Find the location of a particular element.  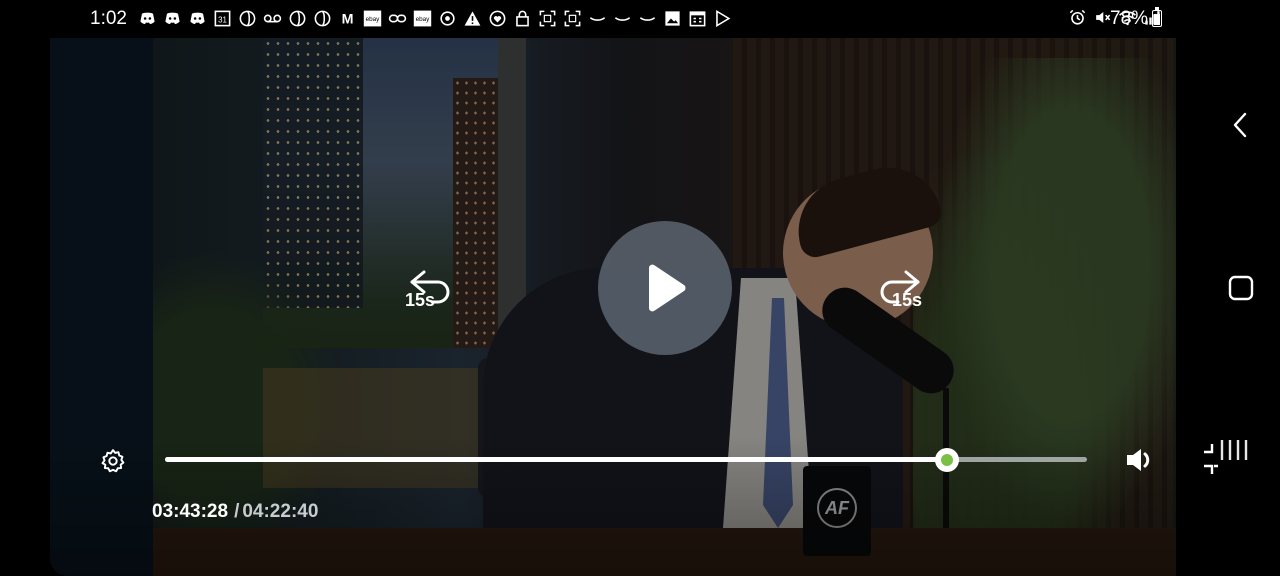

play-icon is located at coordinates (667, 288).